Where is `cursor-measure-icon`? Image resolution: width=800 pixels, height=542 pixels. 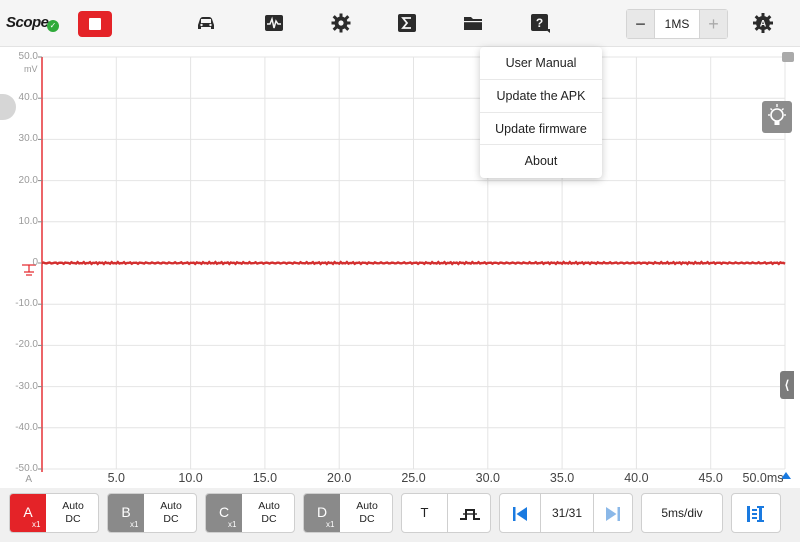 cursor-measure-icon is located at coordinates (755, 513).